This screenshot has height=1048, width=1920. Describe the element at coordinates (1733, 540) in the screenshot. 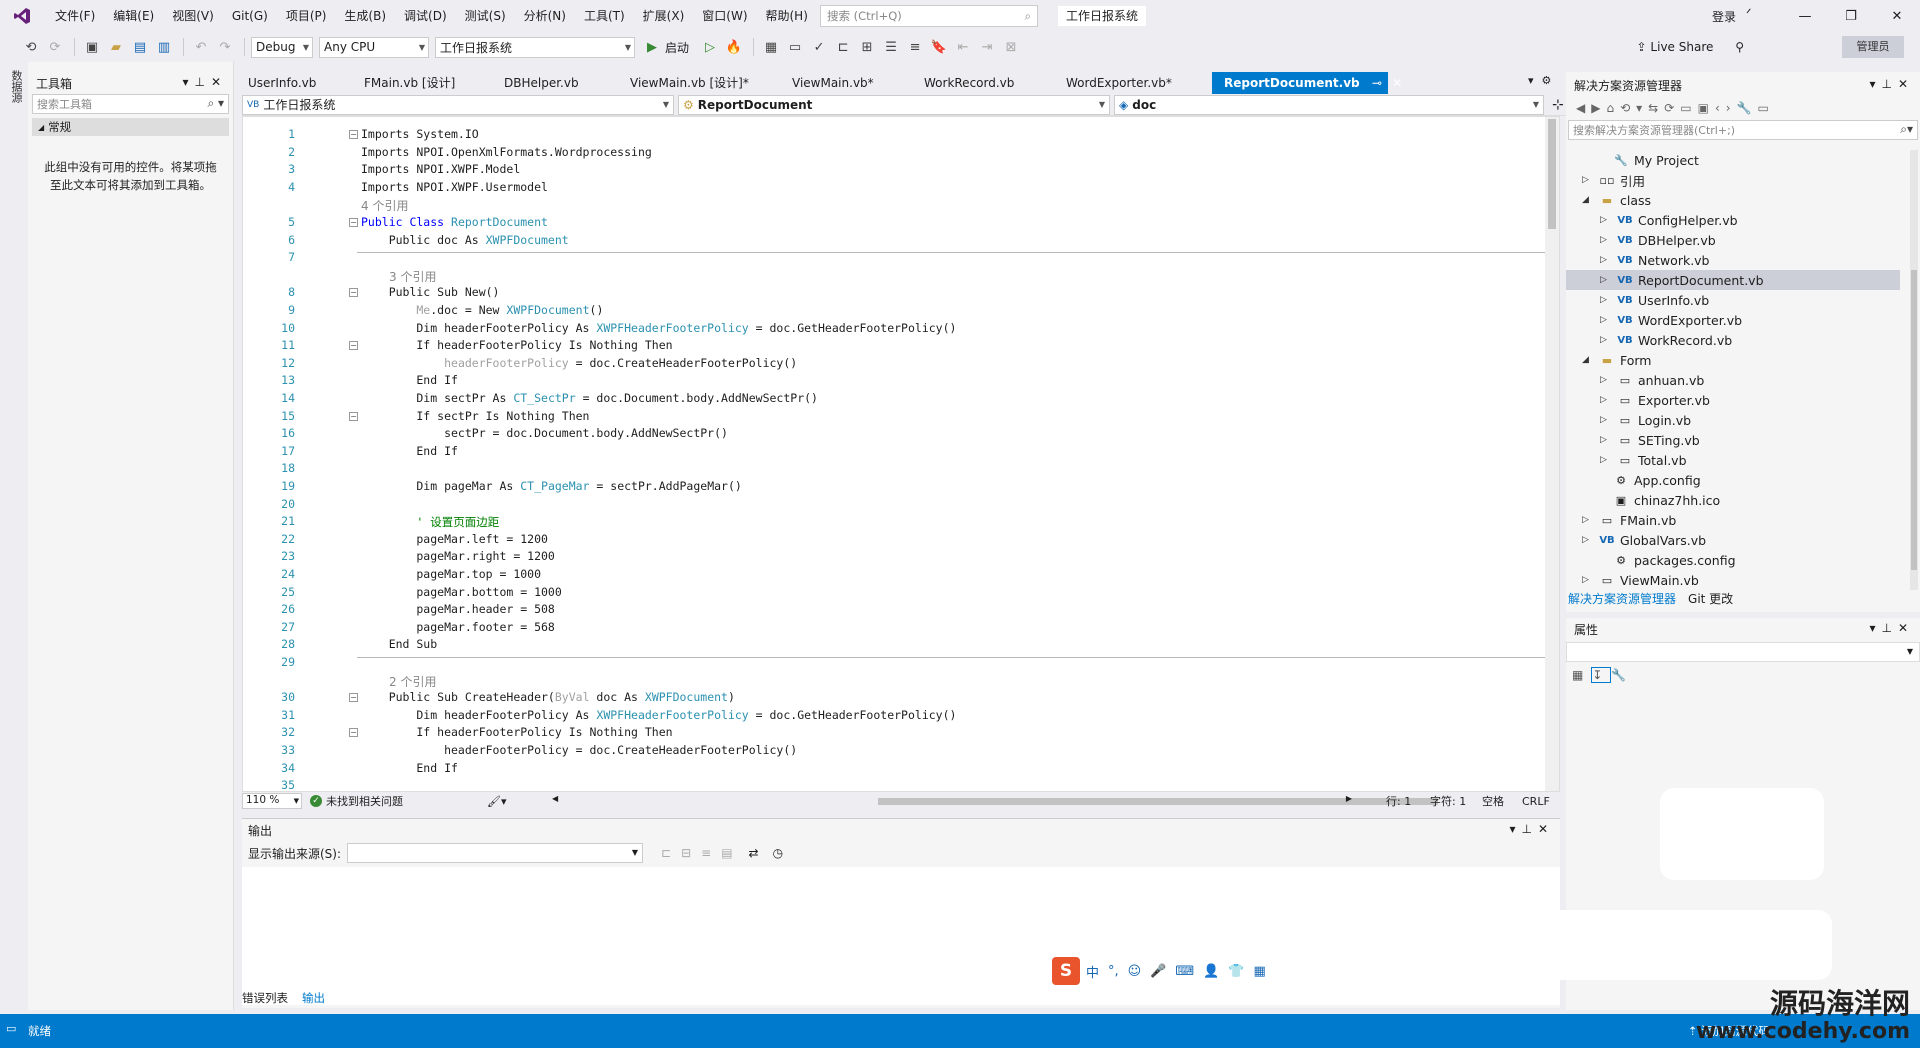

I see `solution-tree-item: ▷ VB GlobalVars.vb` at that location.